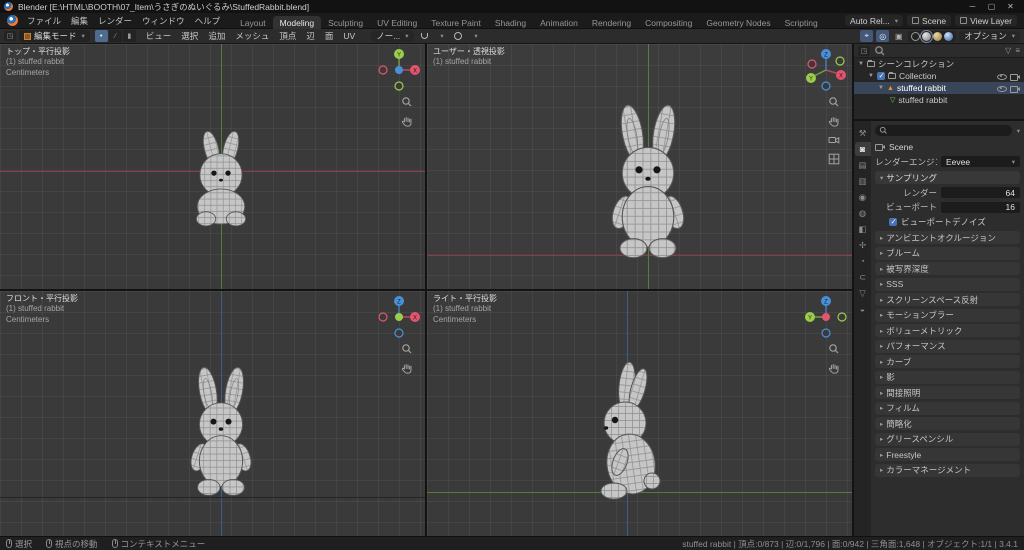  What do you see at coordinates (1015, 76) in the screenshot?
I see `disable-in-render-icon` at bounding box center [1015, 76].